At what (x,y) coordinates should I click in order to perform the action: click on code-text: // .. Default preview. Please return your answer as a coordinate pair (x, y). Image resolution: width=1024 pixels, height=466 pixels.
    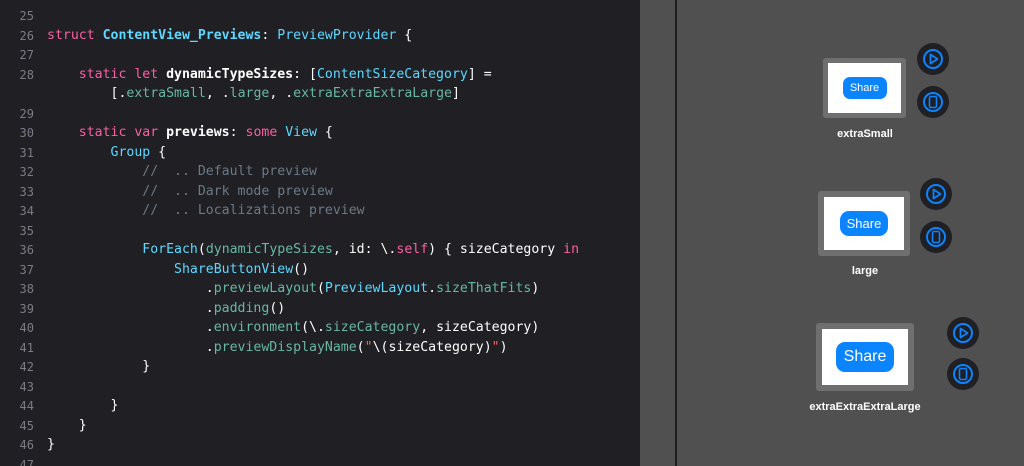
    Looking at the image, I should click on (182, 172).